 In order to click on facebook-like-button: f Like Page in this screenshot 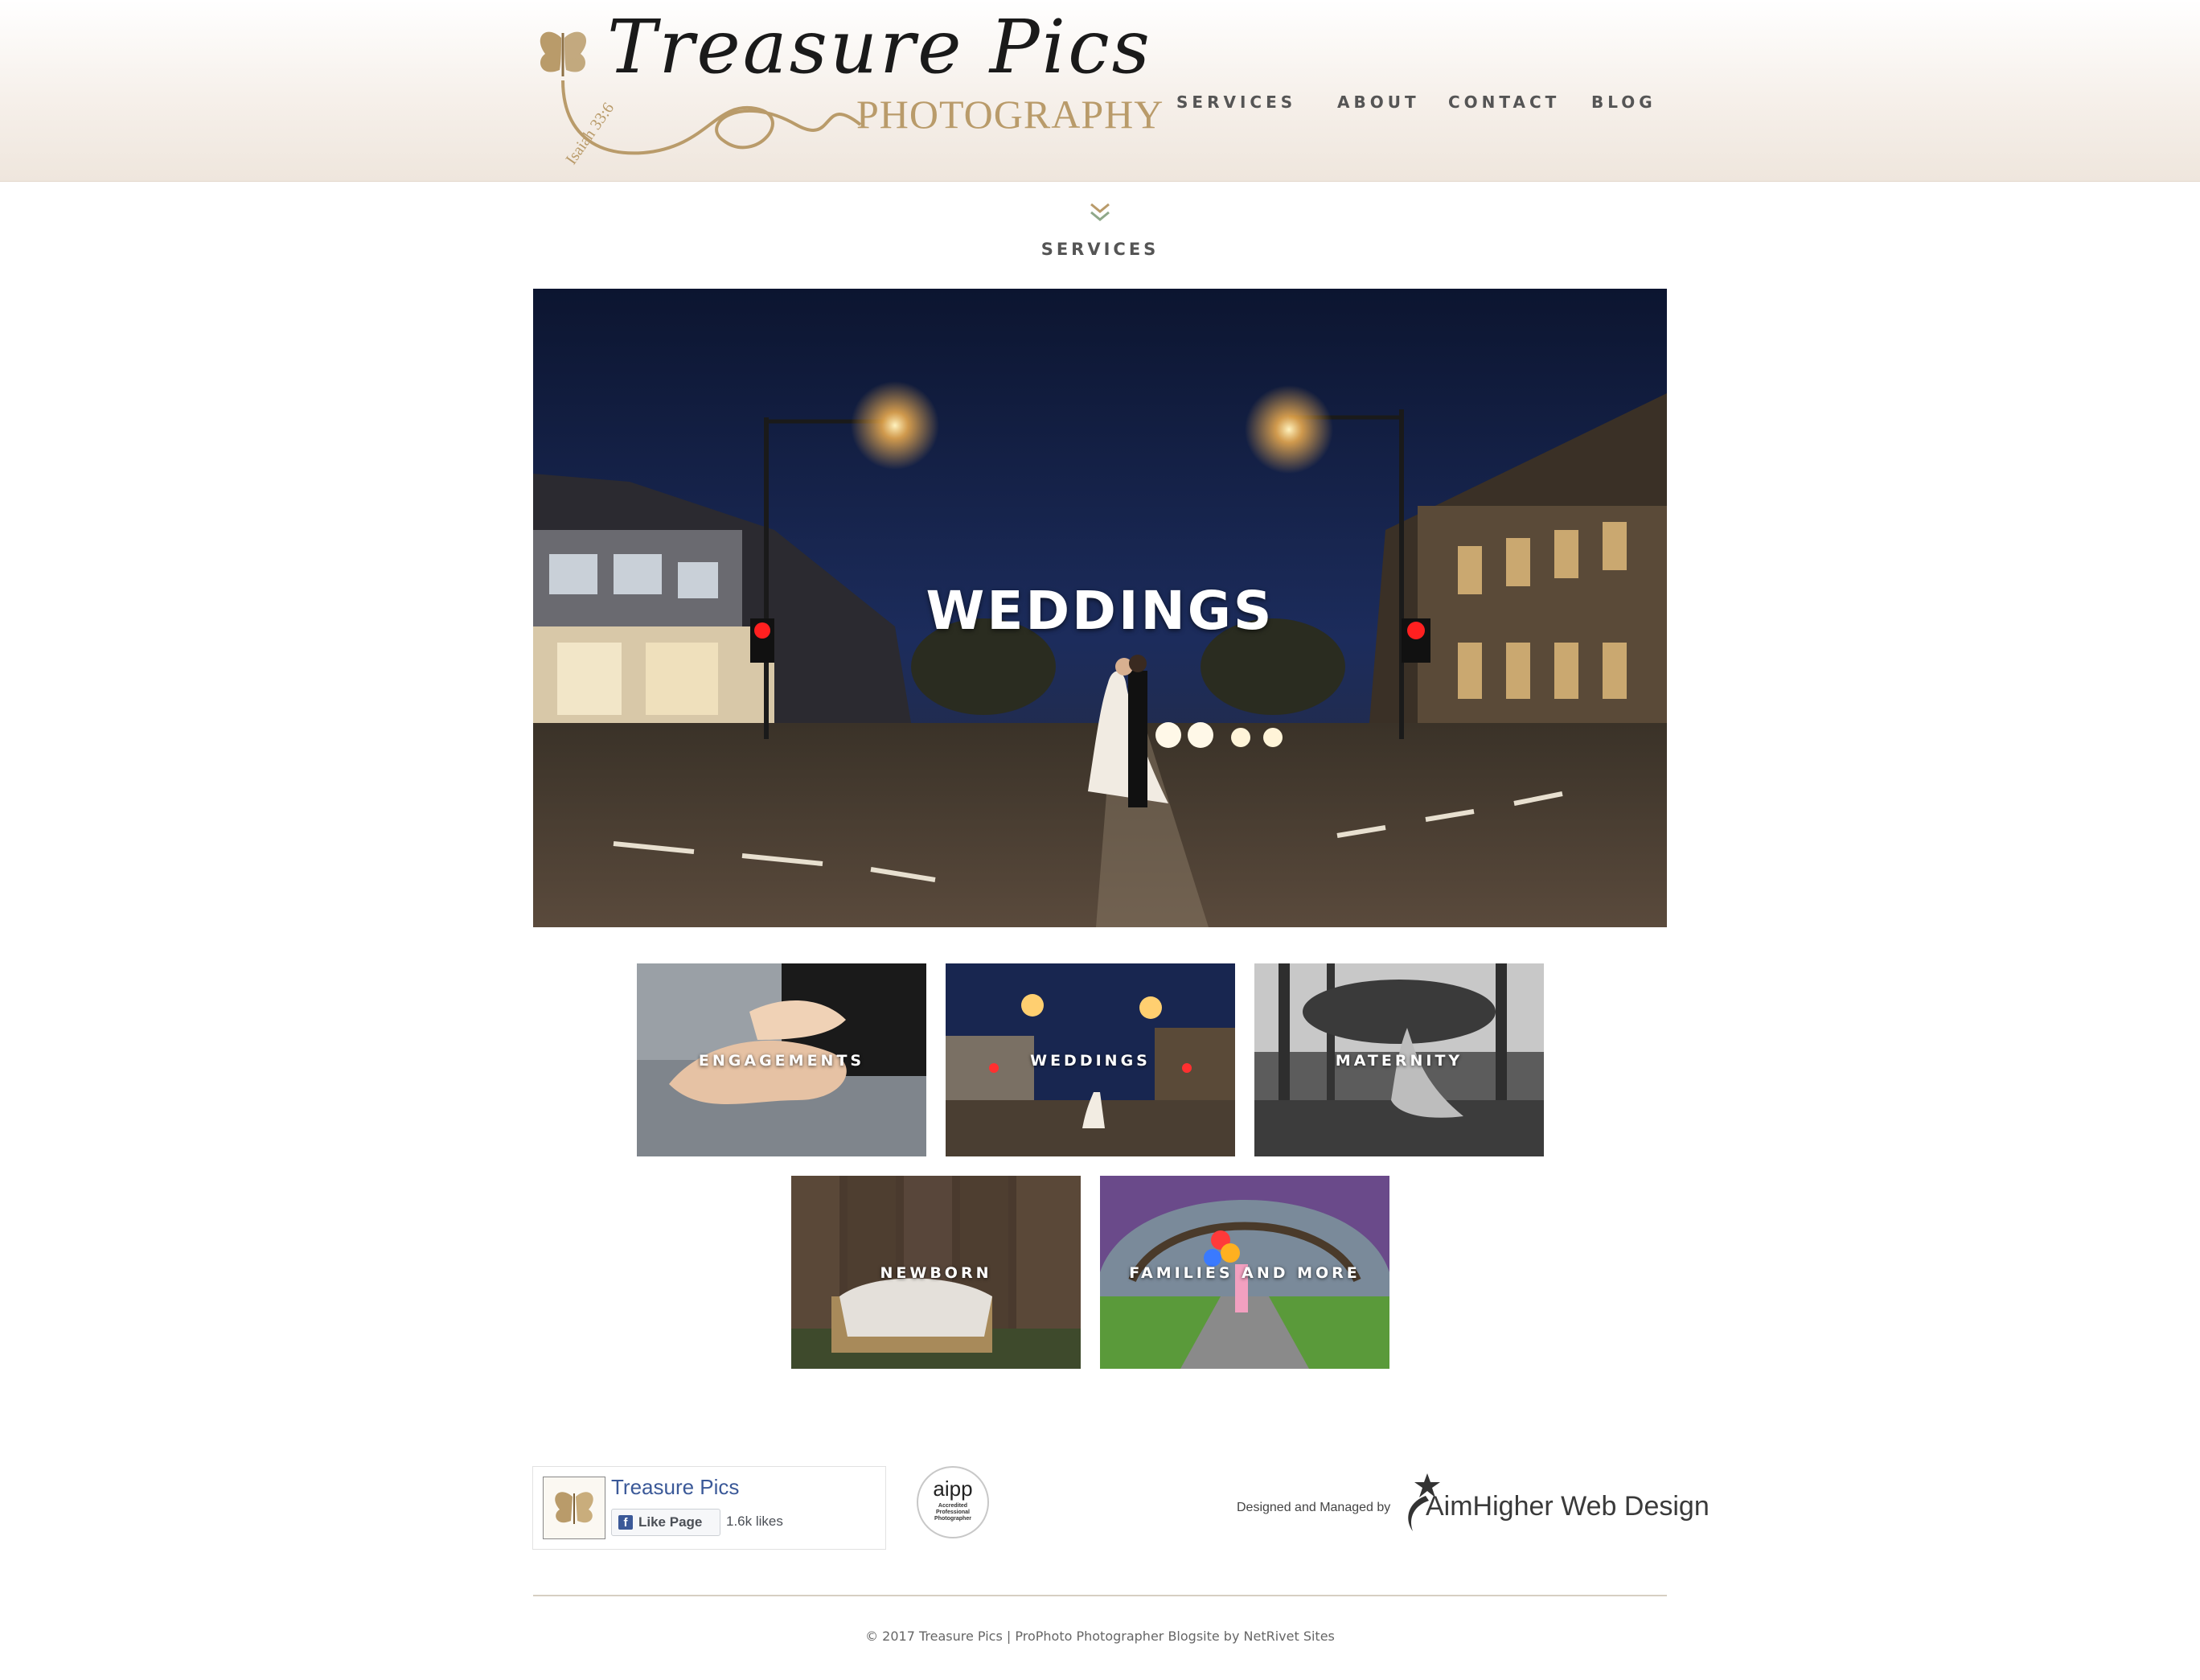, I will do `click(665, 1522)`.